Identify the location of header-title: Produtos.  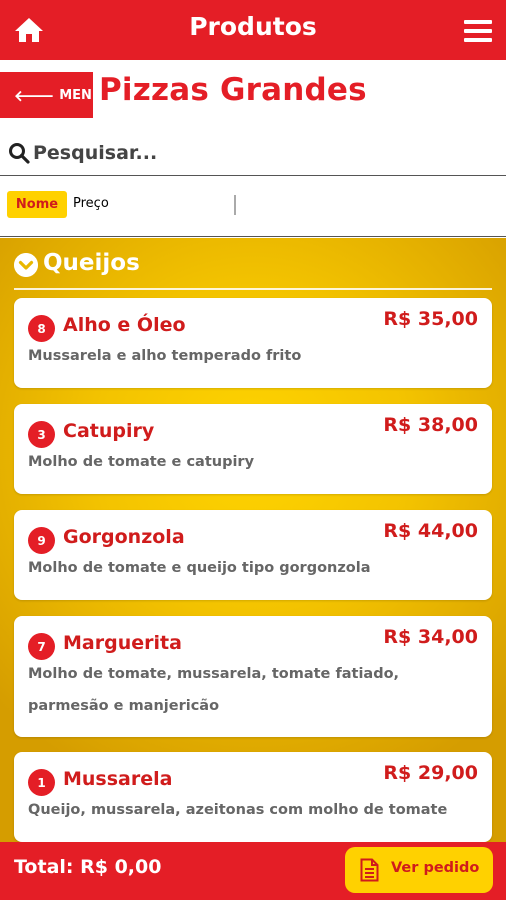
(253, 26).